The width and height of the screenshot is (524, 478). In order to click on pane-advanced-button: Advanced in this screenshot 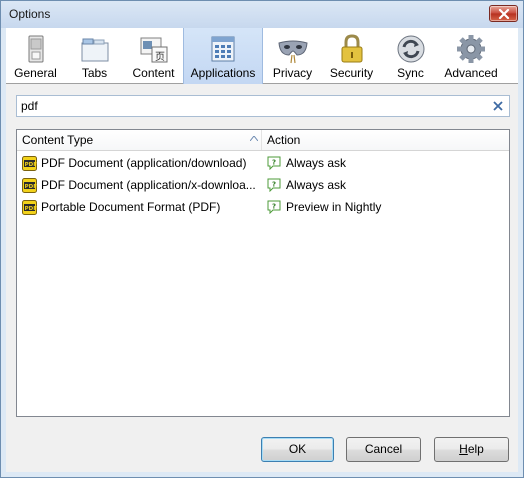, I will do `click(471, 56)`.